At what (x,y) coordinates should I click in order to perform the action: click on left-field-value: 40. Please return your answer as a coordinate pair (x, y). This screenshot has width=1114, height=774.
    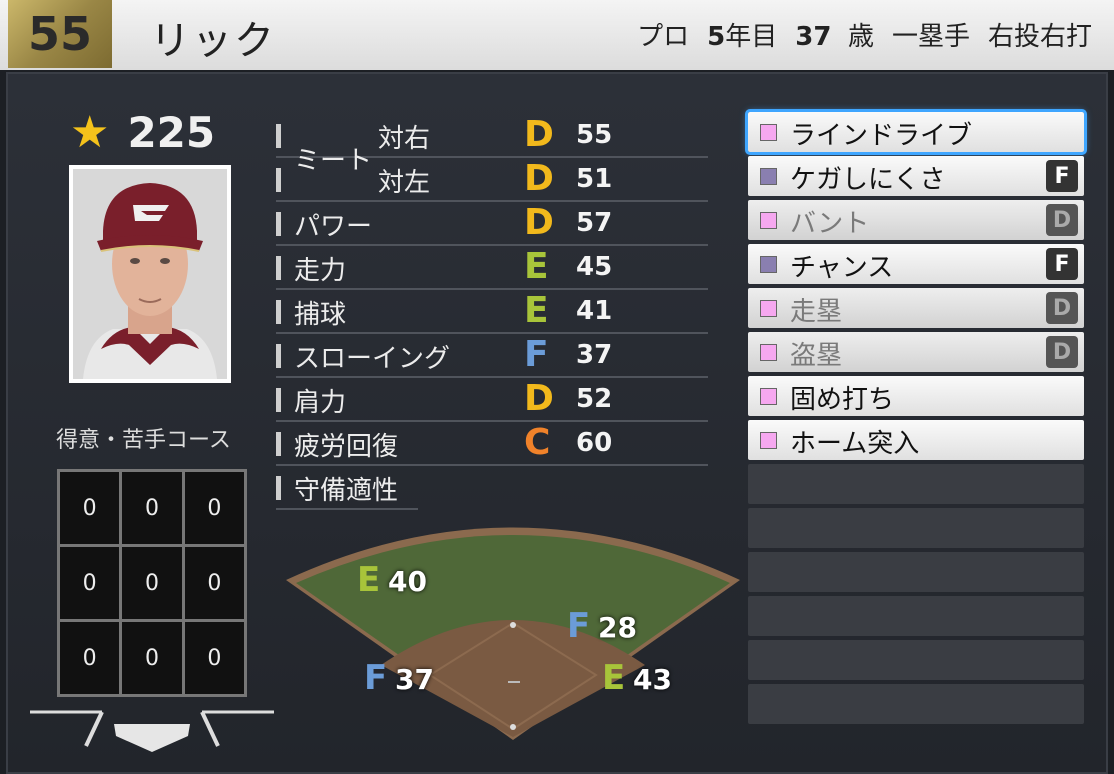
    Looking at the image, I should click on (407, 581).